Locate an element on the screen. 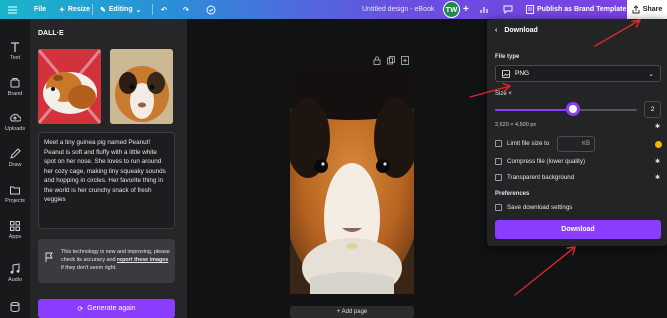 The height and width of the screenshot is (318, 667). kb-input: KB is located at coordinates (576, 144).